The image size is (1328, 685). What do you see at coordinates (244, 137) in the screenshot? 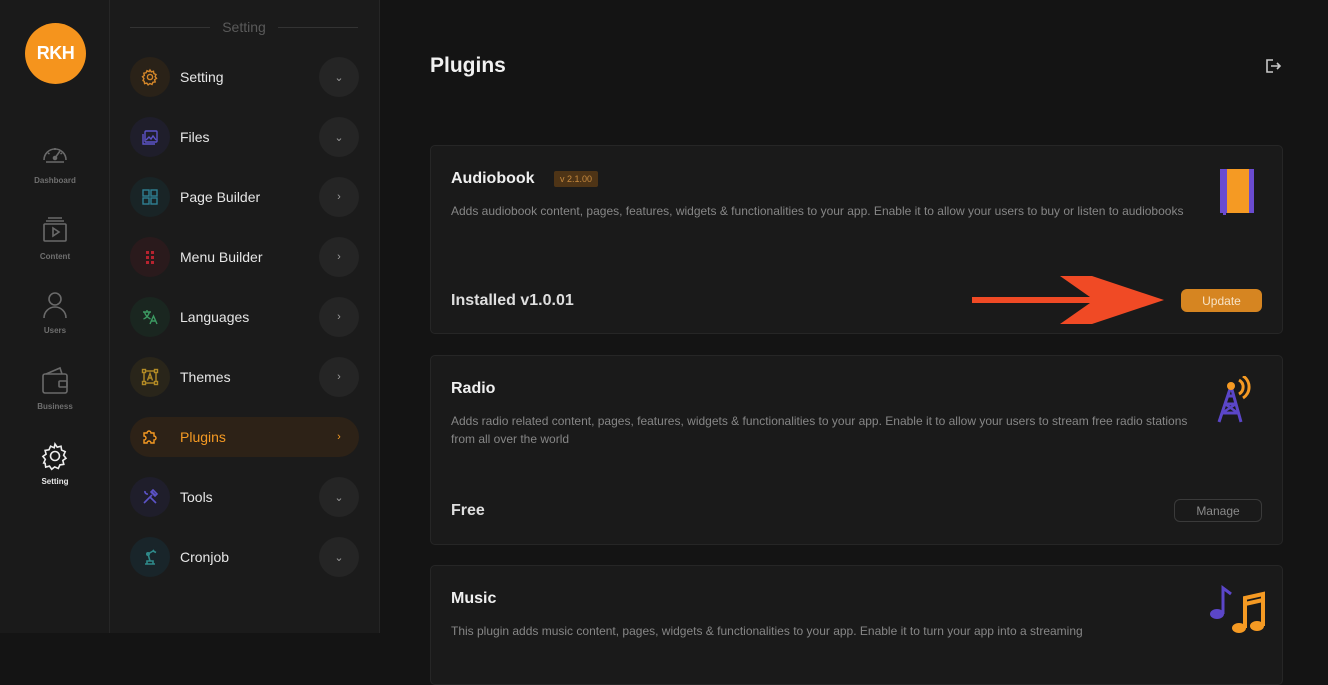
I see `menu-item-files: Files ⌄` at bounding box center [244, 137].